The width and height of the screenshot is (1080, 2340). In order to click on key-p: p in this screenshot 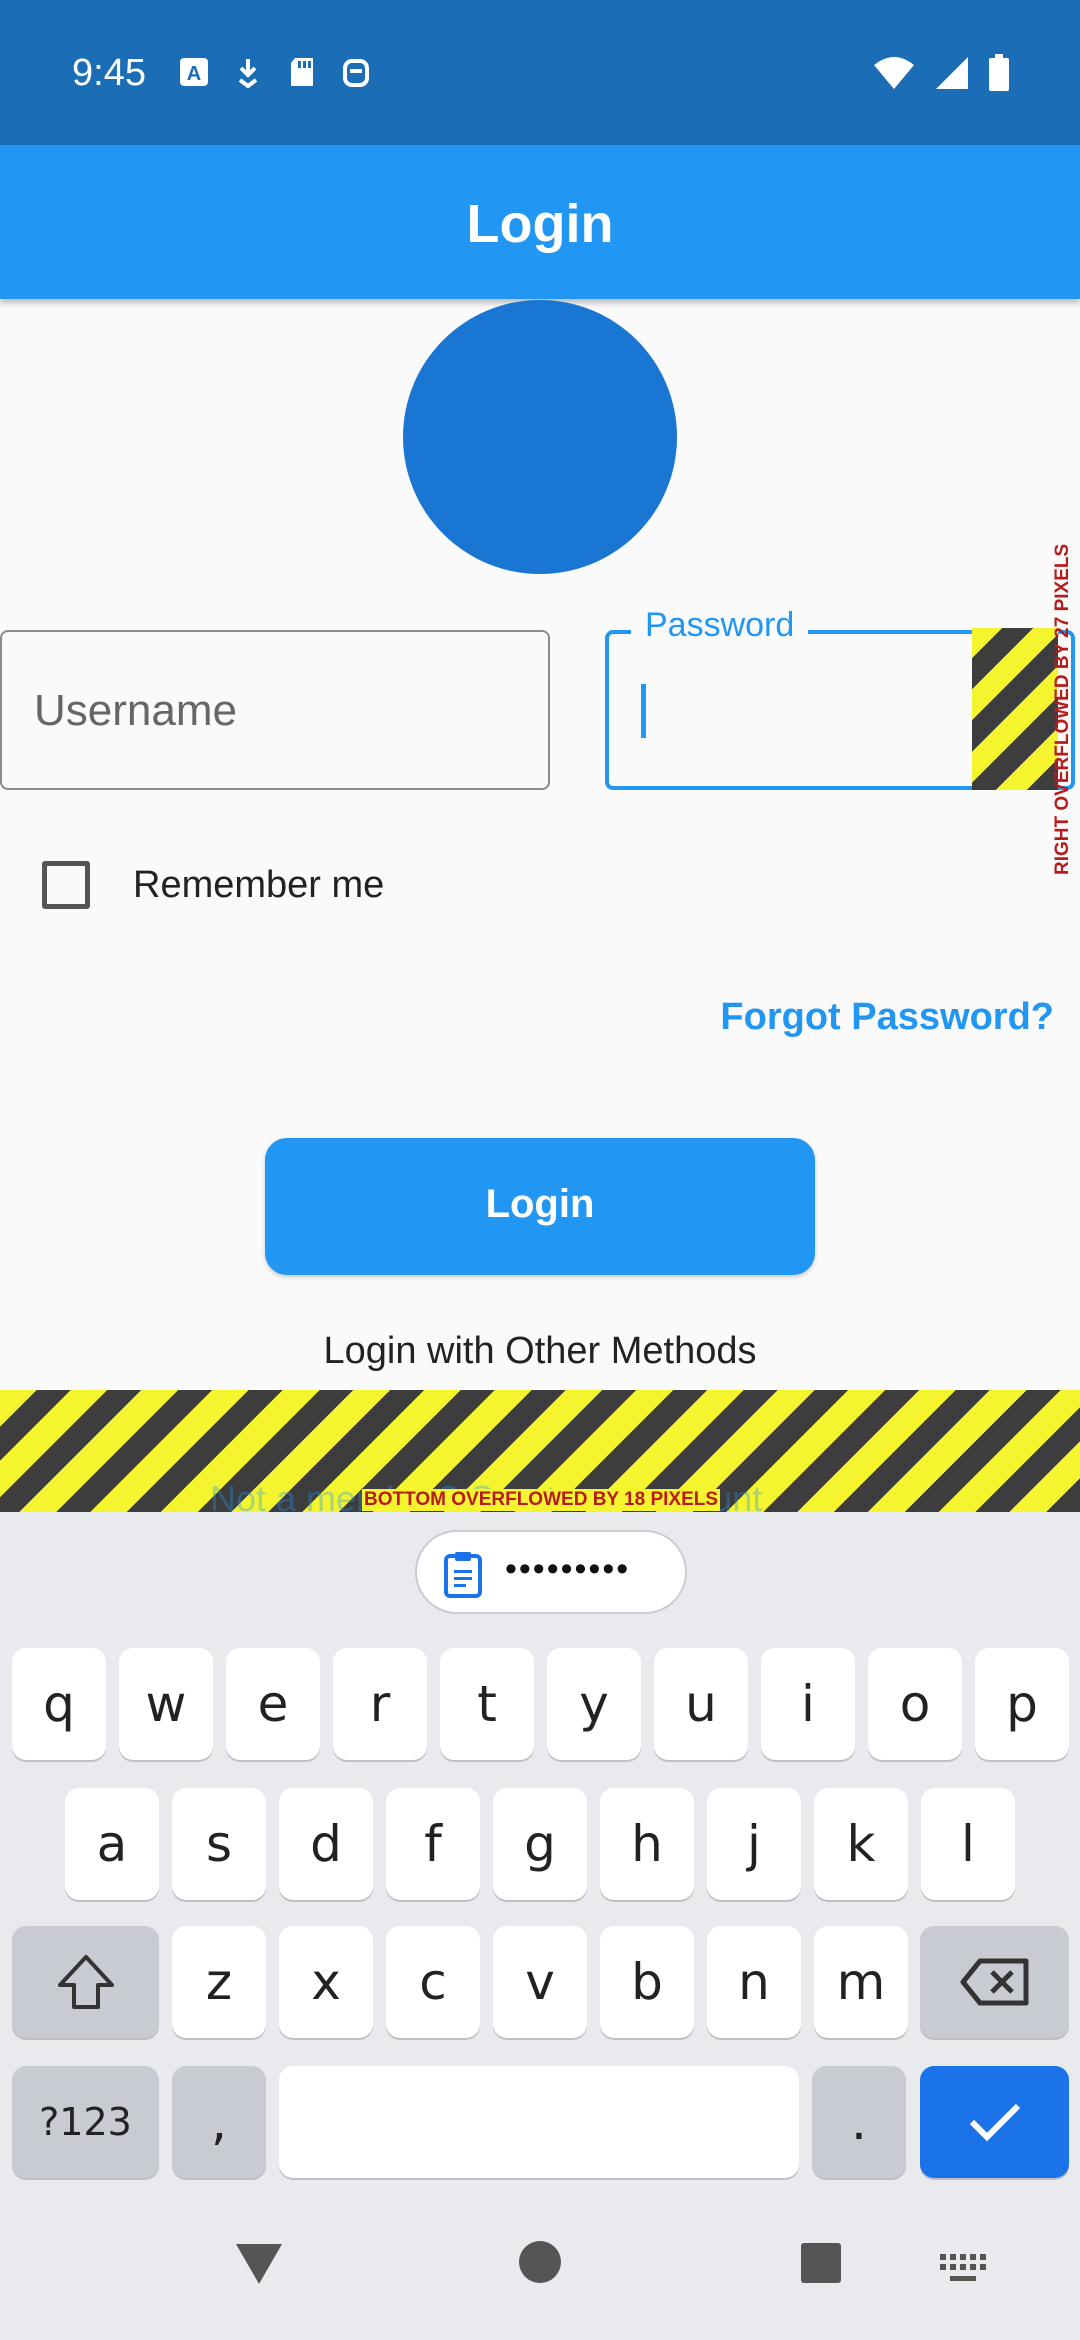, I will do `click(1022, 1704)`.